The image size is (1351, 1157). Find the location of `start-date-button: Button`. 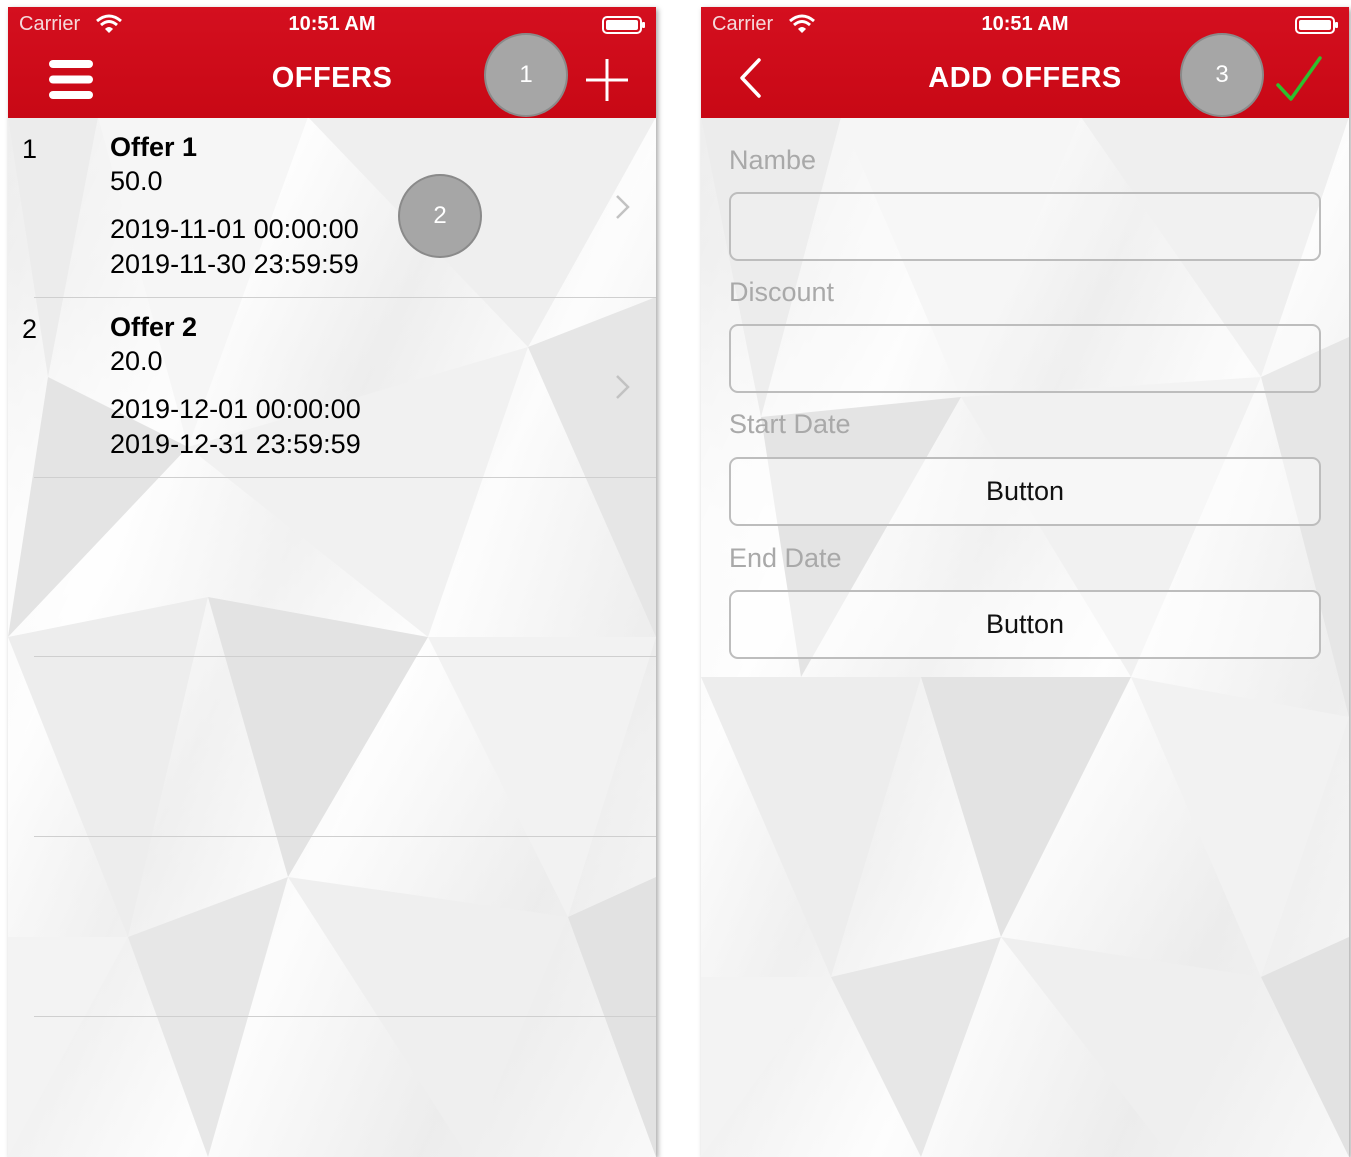

start-date-button: Button is located at coordinates (1025, 491).